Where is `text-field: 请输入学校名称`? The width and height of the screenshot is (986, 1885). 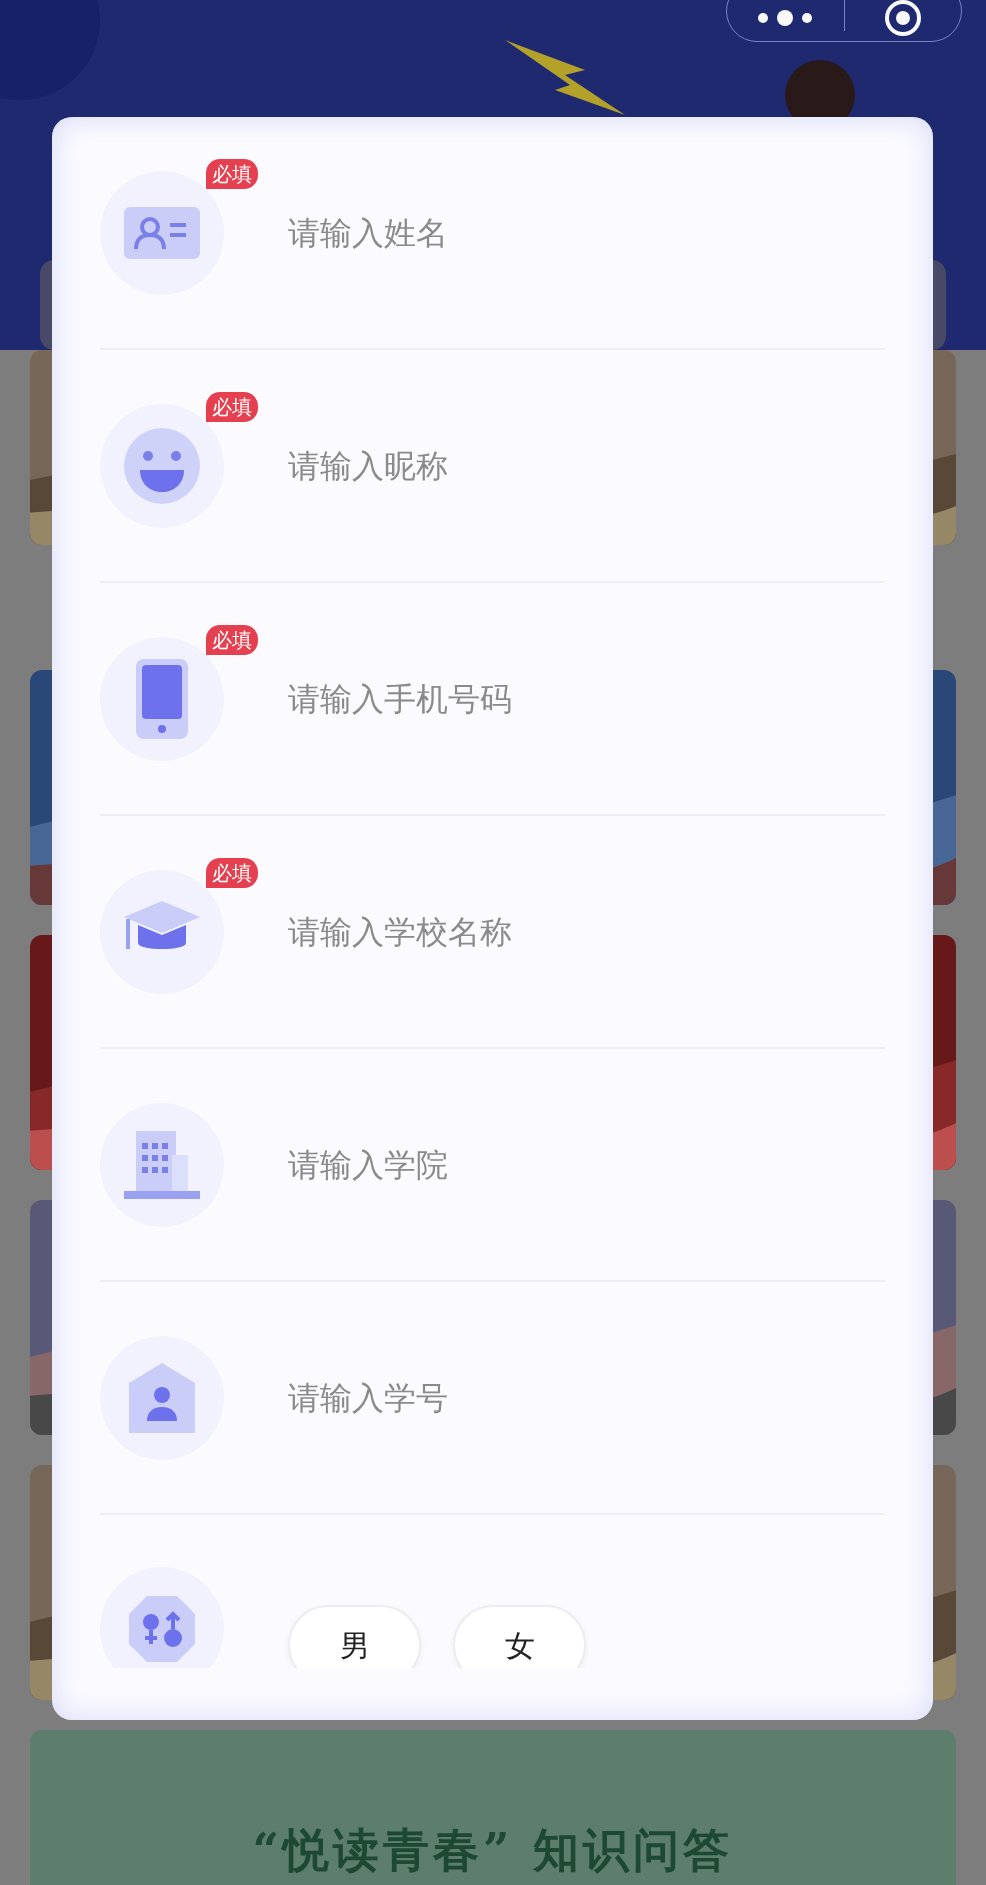 text-field: 请输入学校名称 is located at coordinates (586, 931).